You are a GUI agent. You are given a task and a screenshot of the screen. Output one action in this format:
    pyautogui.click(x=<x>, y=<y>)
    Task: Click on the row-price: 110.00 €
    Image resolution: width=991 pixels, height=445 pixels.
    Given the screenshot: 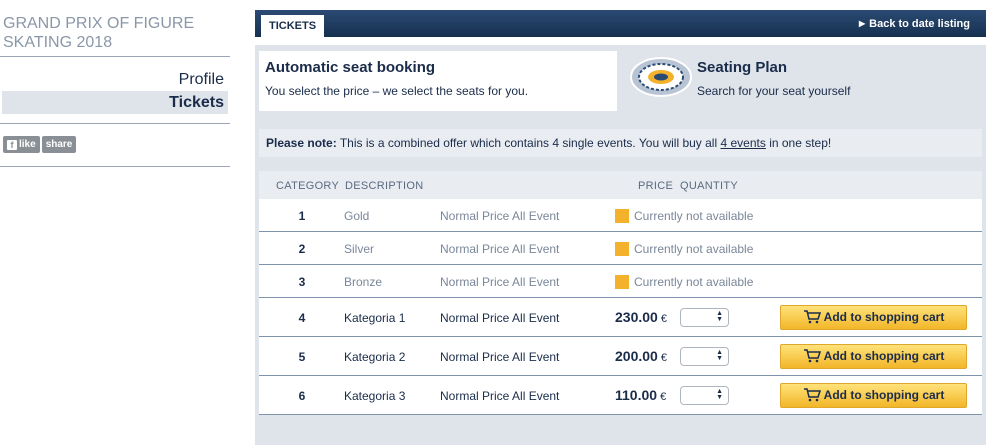 What is the action you would take?
    pyautogui.click(x=640, y=395)
    